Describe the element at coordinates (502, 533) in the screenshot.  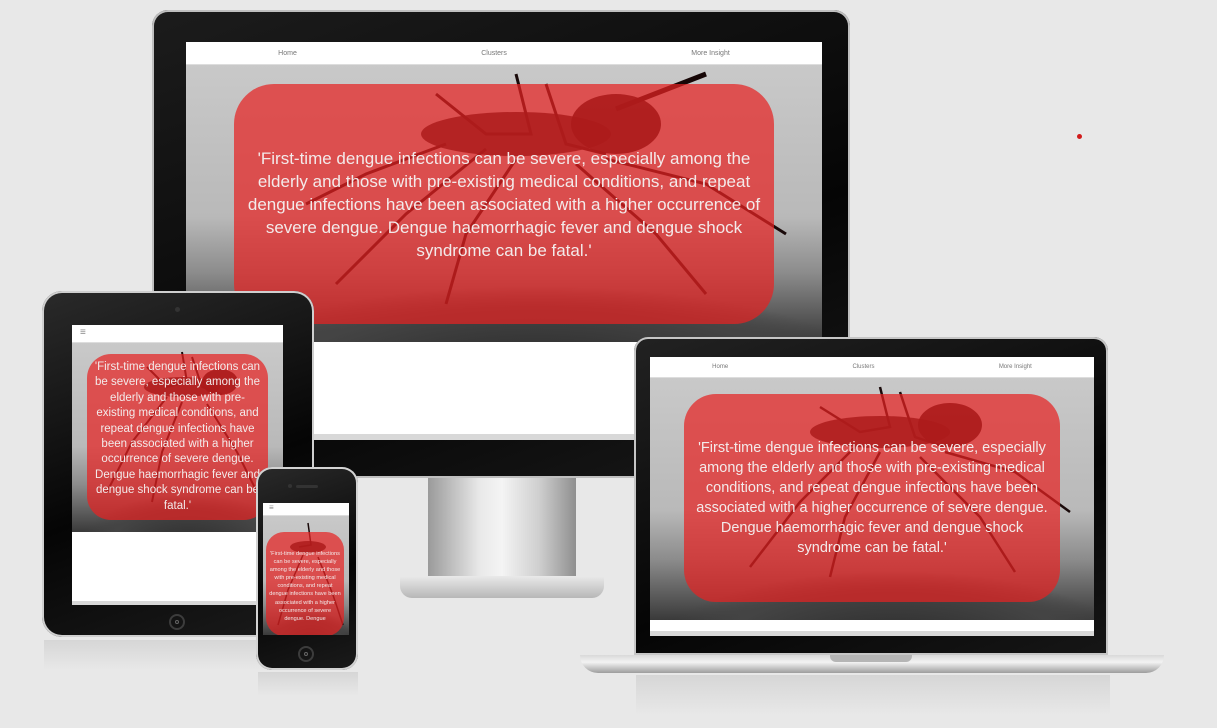
I see `desktop-stand` at that location.